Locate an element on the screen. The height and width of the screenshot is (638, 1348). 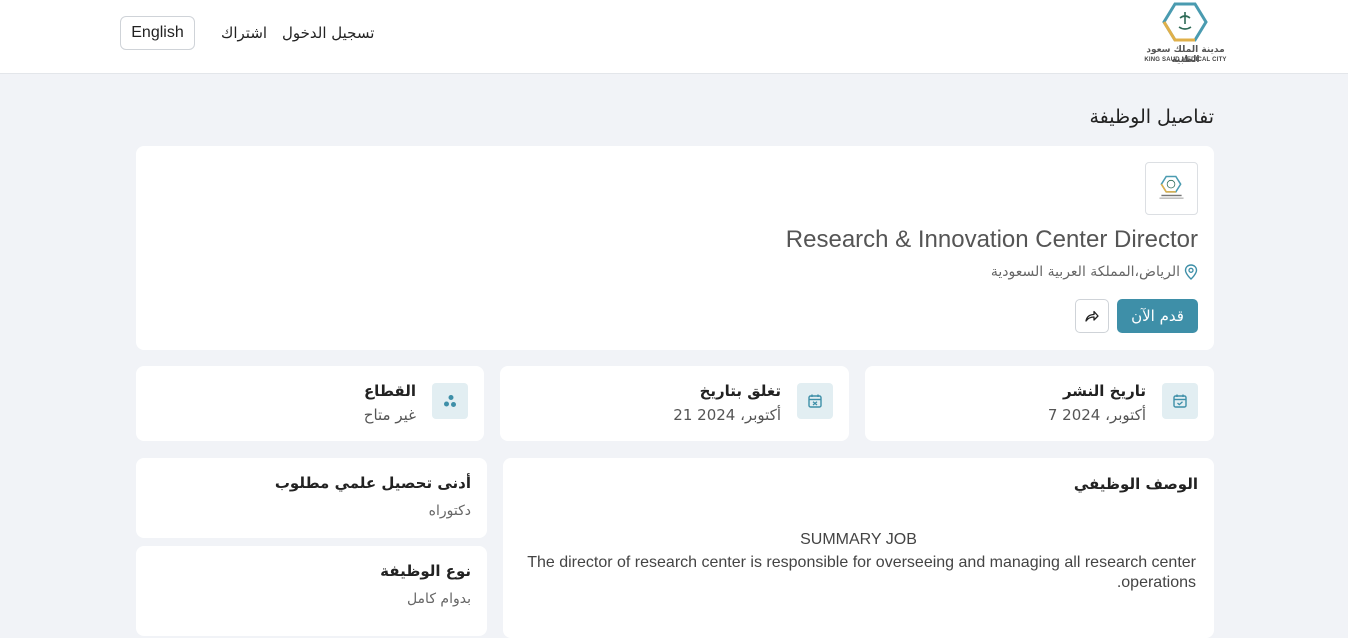
calendar-check-icon is located at coordinates (1180, 401).